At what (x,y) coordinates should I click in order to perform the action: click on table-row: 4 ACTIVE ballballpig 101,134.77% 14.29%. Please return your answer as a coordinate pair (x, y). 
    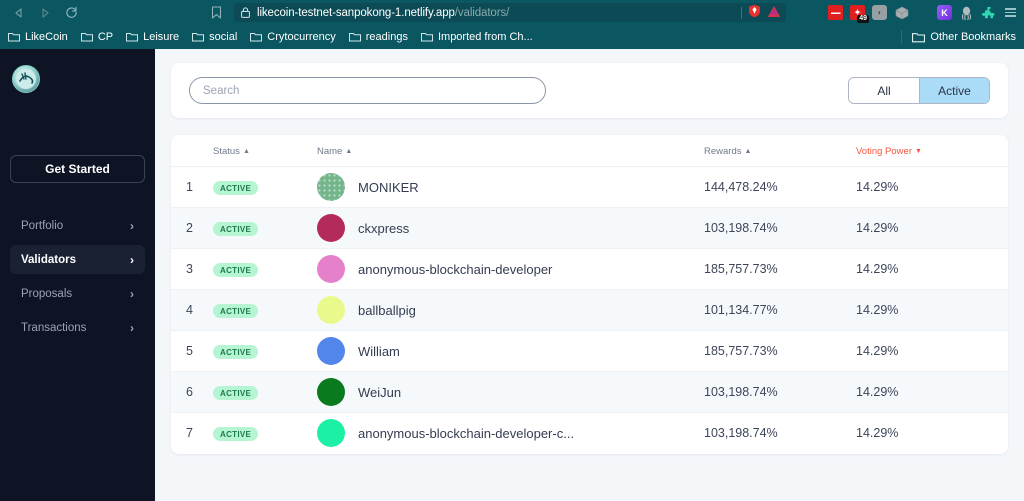
    Looking at the image, I should click on (589, 310).